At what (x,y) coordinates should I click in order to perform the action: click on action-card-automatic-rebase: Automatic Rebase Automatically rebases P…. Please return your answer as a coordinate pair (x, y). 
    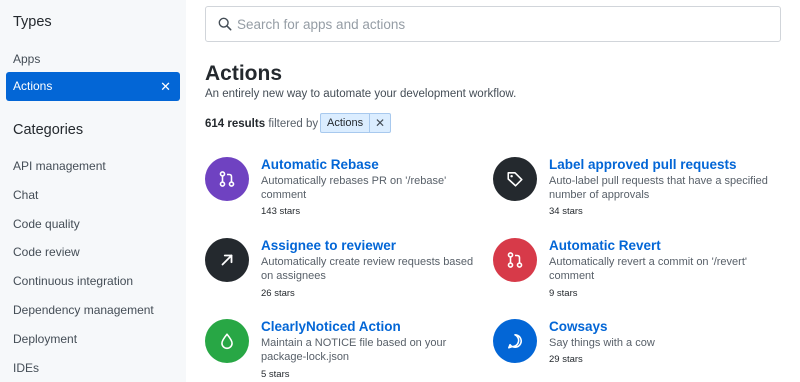
    Looking at the image, I should click on (340, 192).